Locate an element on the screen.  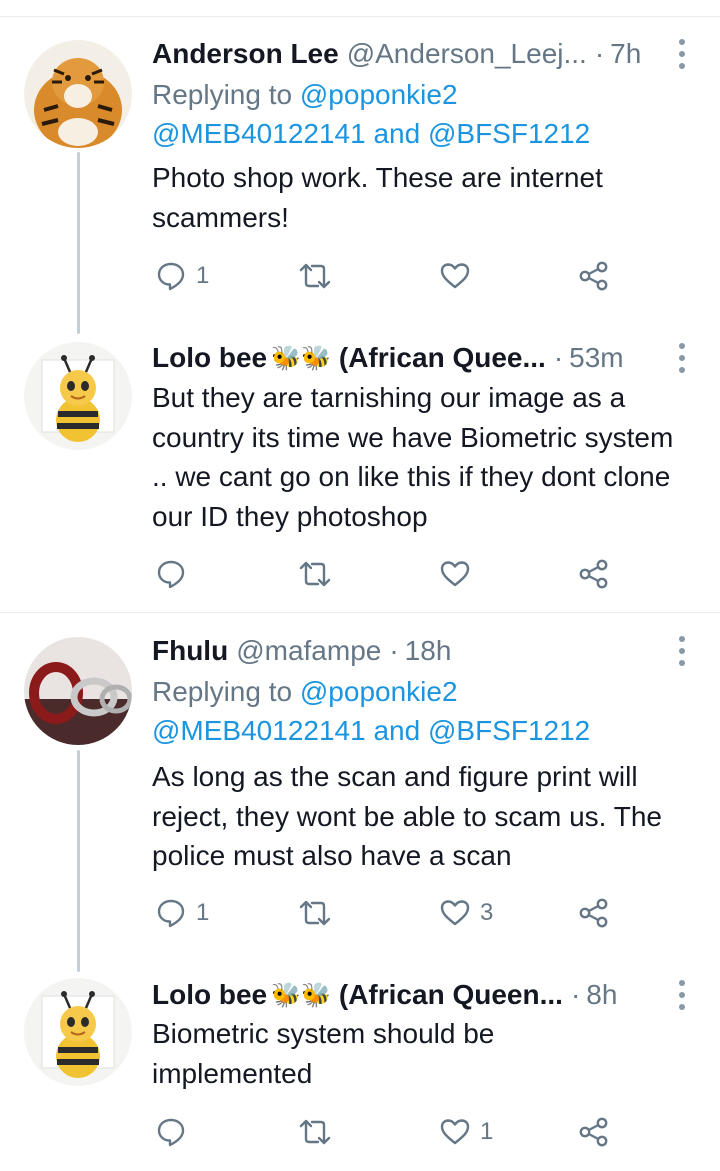
tweet-header: Anderson Lee @Anderson_Leej... · 7h is located at coordinates (412, 54).